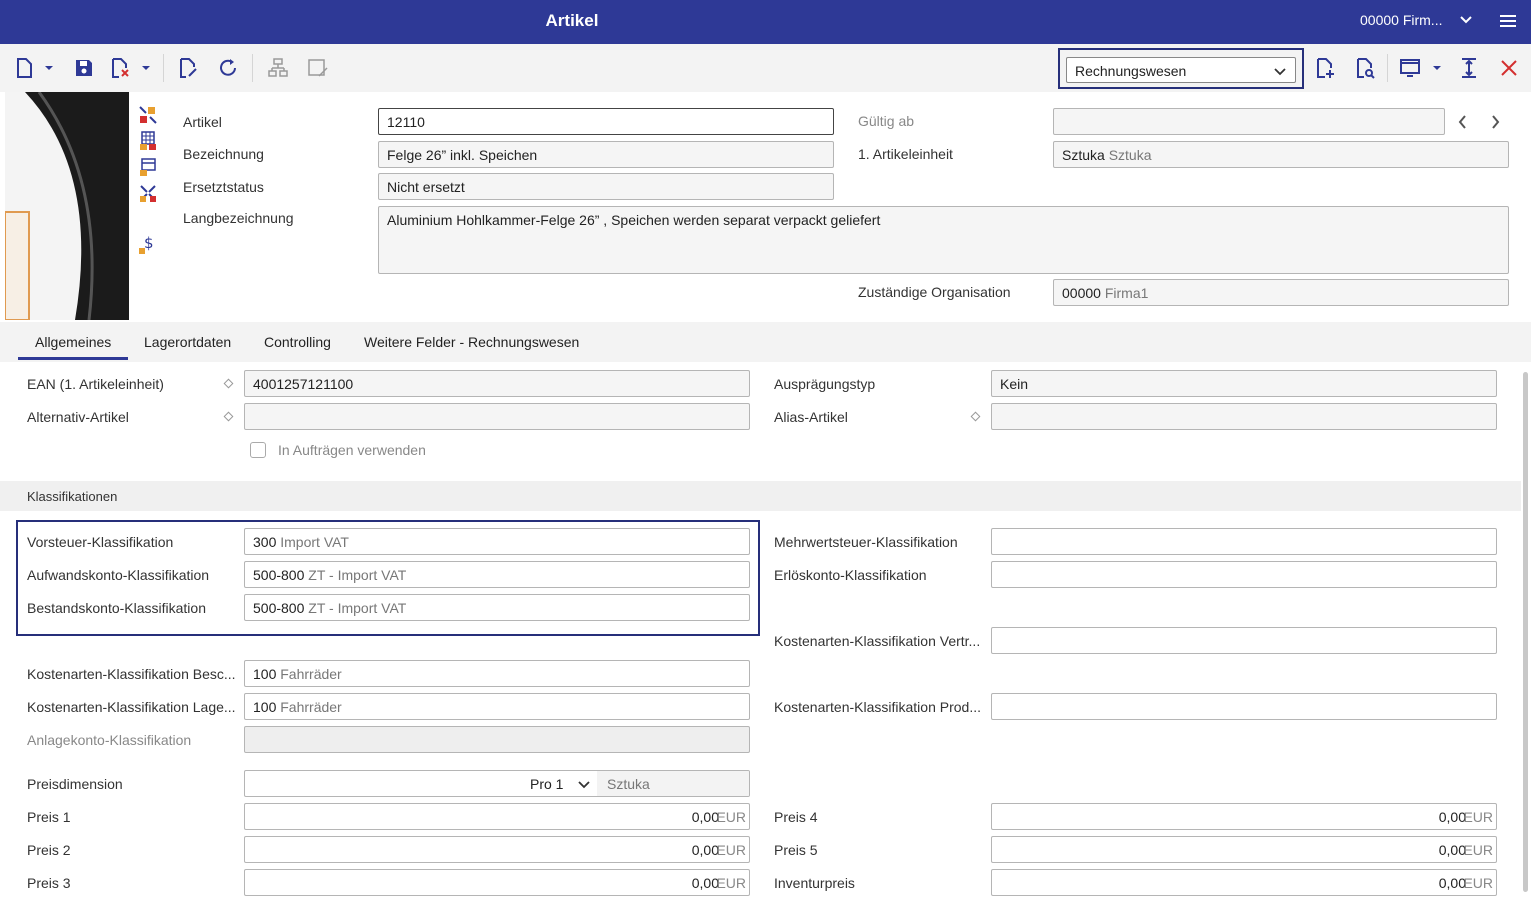 This screenshot has width=1531, height=901. Describe the element at coordinates (1365, 68) in the screenshot. I see `search-document-icon` at that location.